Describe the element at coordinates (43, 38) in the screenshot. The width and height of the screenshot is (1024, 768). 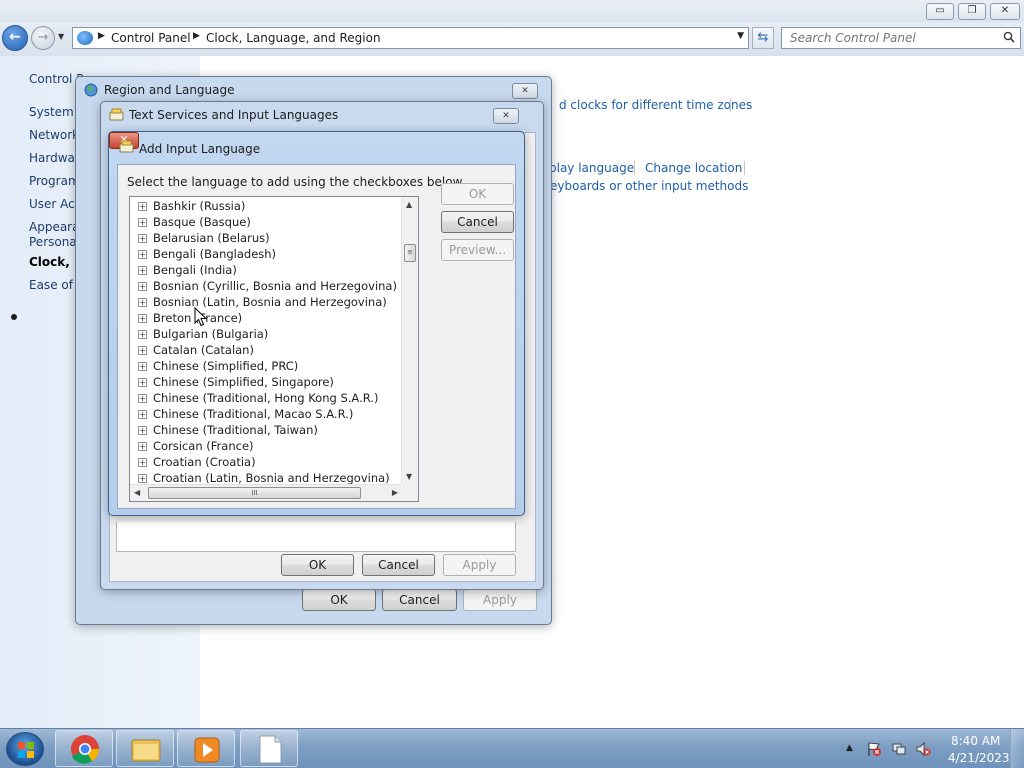
I see `forward-button: →` at that location.